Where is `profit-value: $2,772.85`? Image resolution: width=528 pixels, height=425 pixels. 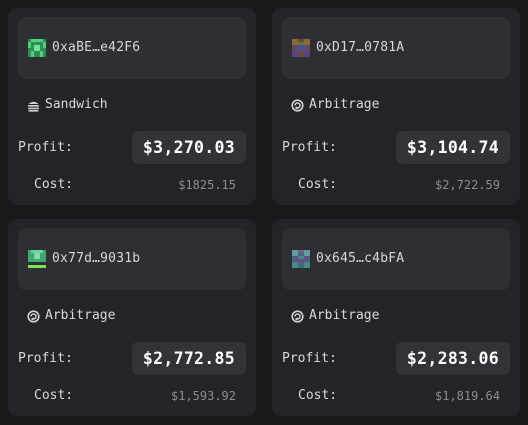
profit-value: $2,772.85 is located at coordinates (188, 358).